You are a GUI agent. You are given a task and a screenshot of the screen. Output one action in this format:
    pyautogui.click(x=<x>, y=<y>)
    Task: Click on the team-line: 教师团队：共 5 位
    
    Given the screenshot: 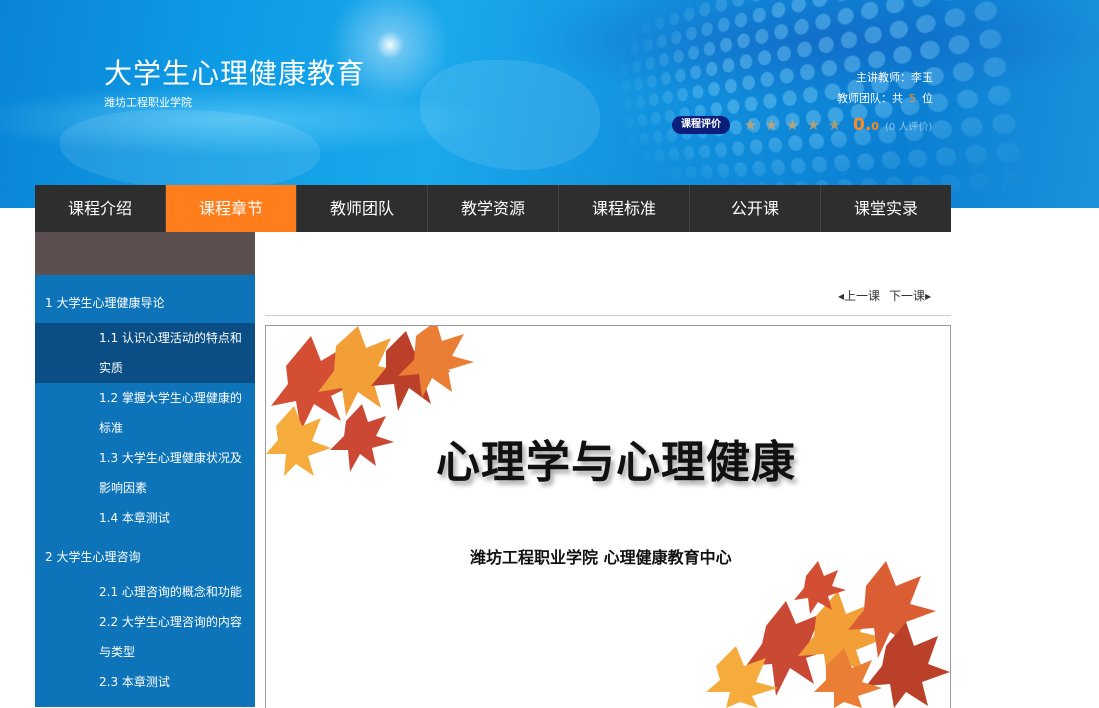 What is the action you would take?
    pyautogui.click(x=885, y=98)
    